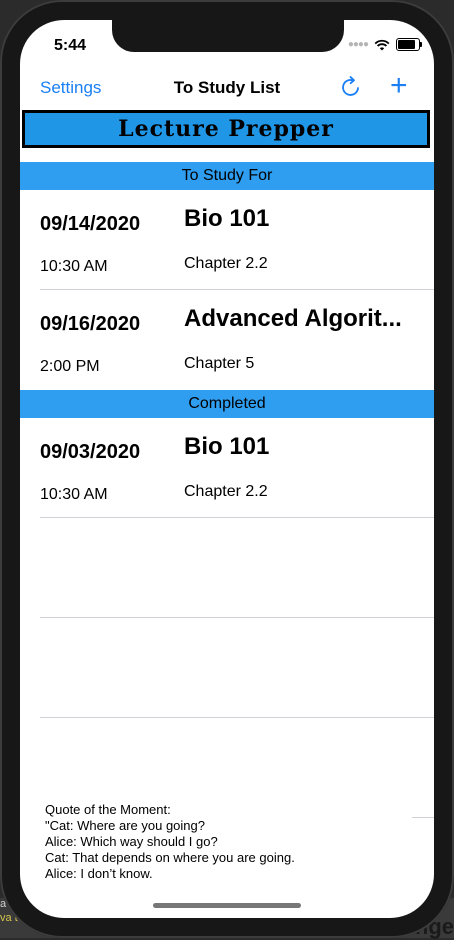 This screenshot has height=940, width=454. Describe the element at coordinates (131, 841) in the screenshot. I see `quote-line: Alice: Which way should I go?` at that location.